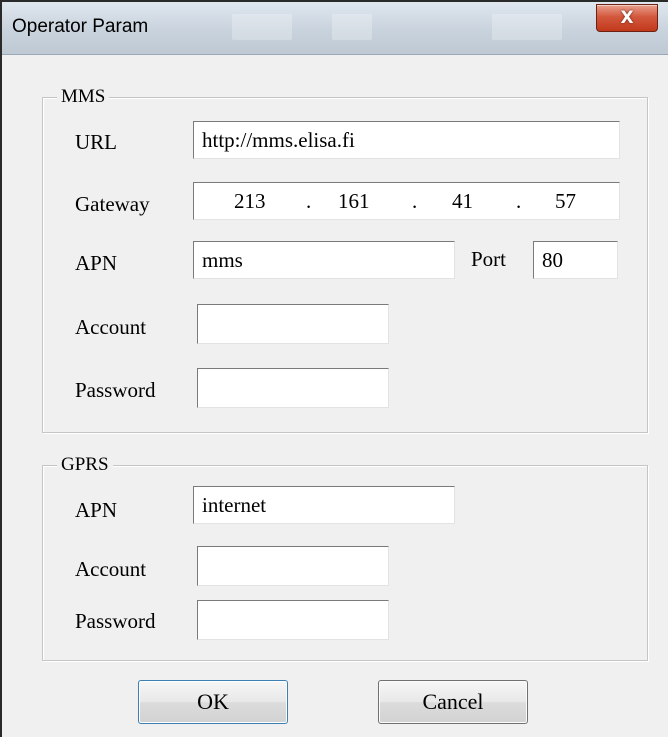 The width and height of the screenshot is (668, 737). Describe the element at coordinates (565, 201) in the screenshot. I see `gateway-octet-4: 57` at that location.